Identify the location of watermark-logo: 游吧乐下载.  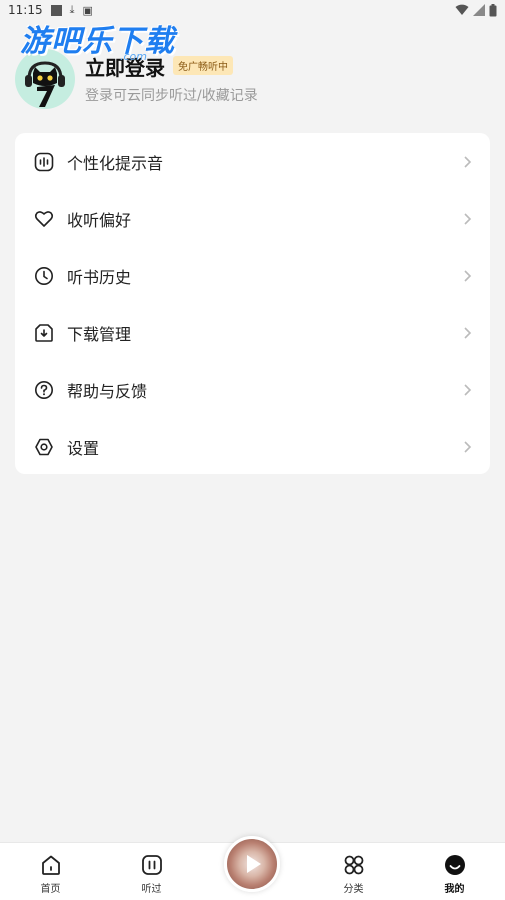
(97, 41).